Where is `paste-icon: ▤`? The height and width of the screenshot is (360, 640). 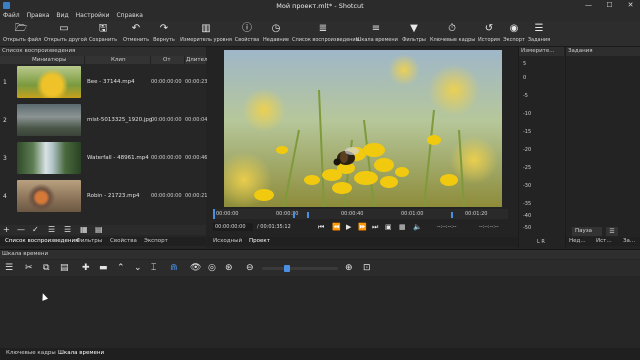
paste-icon: ▤ is located at coordinates (64, 268).